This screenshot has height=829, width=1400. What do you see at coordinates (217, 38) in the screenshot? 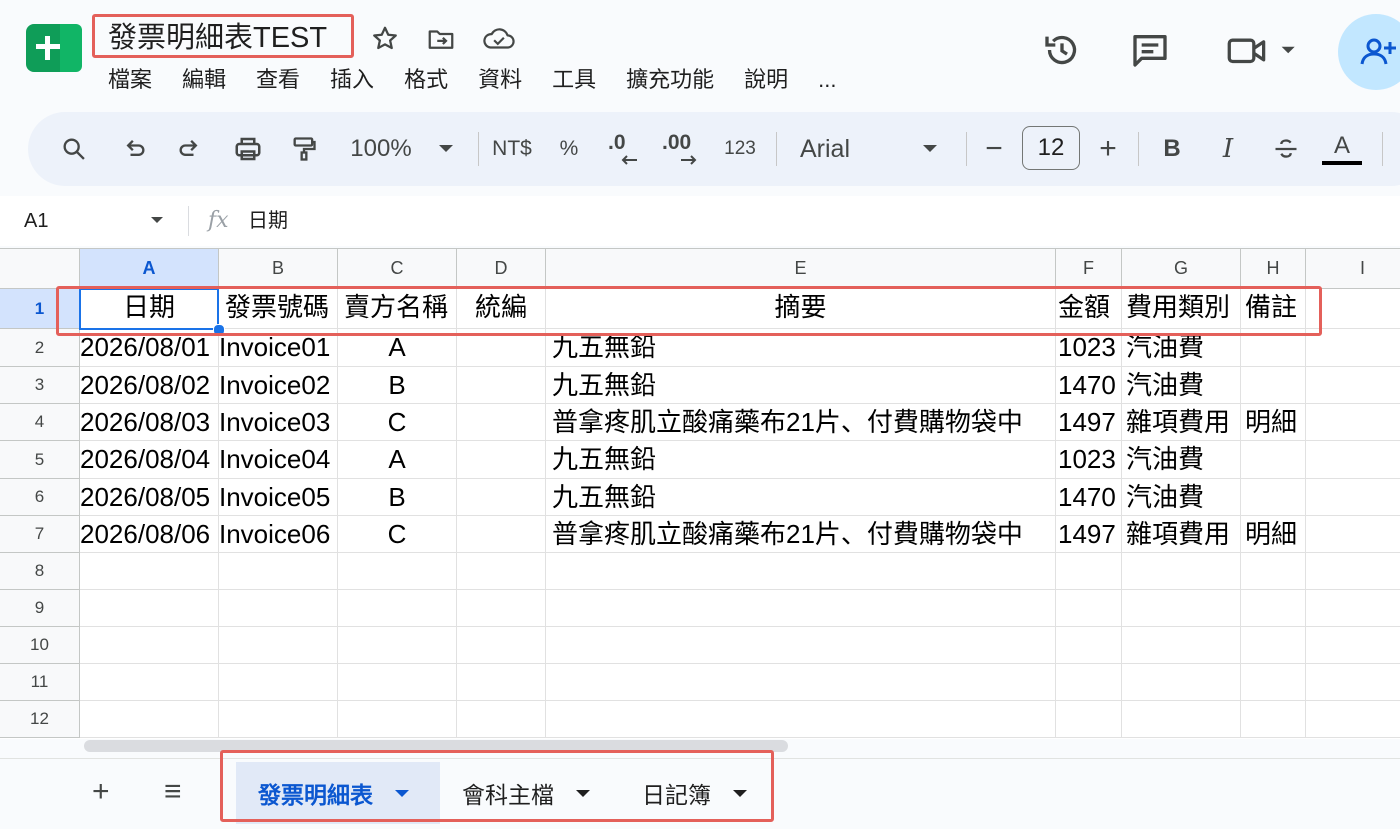
I see `document-title: 發票明細表TEST` at bounding box center [217, 38].